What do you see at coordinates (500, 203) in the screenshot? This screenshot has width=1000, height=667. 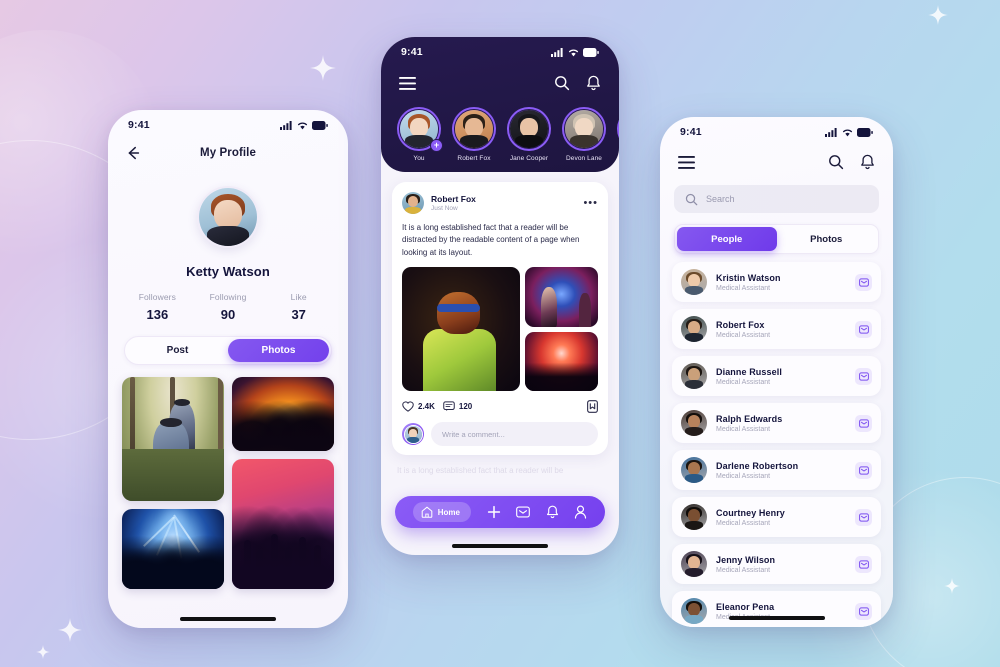 I see `post-header: Robert Fox Just Now •••` at bounding box center [500, 203].